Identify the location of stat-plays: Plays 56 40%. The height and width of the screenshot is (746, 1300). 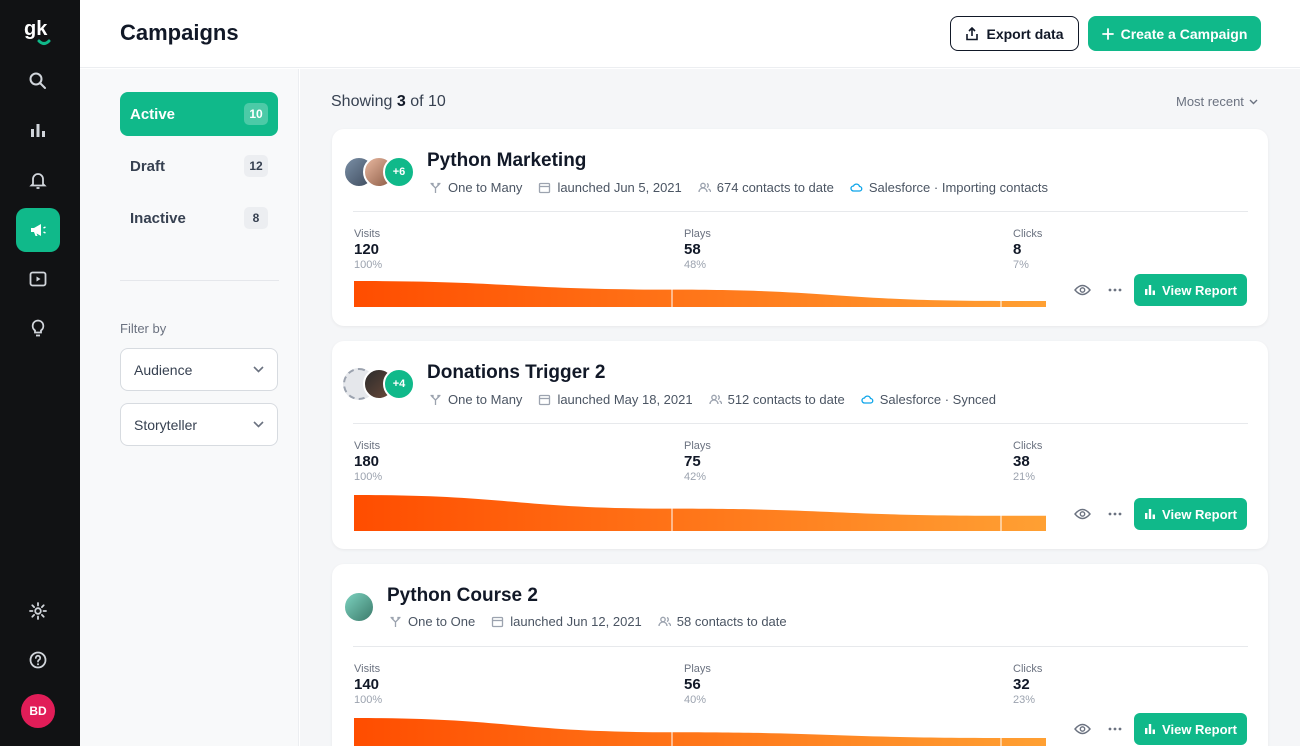
(697, 684).